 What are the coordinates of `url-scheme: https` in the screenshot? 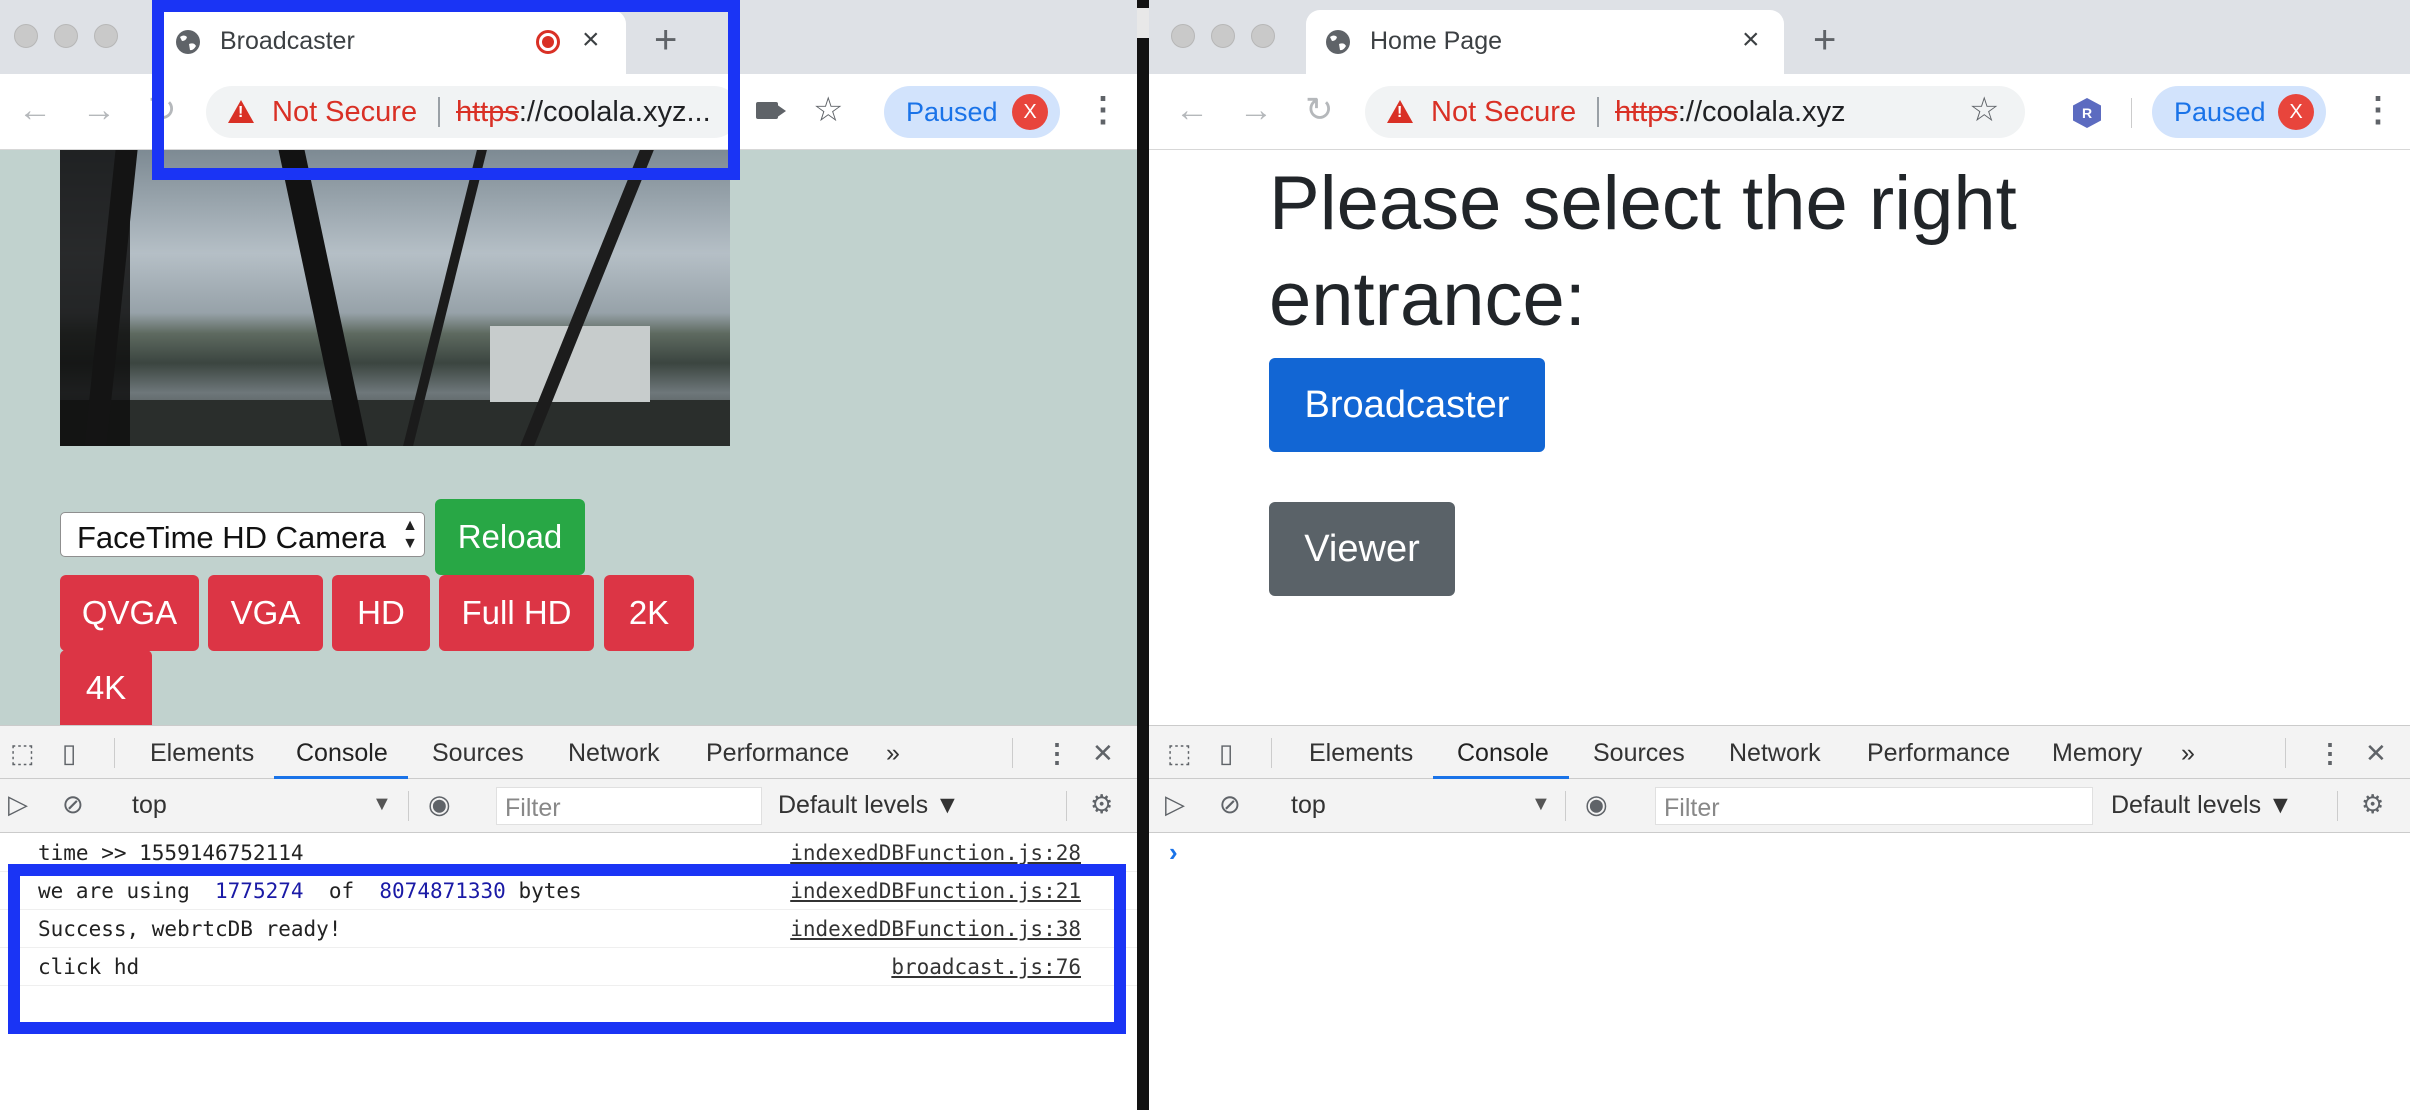 It's located at (1646, 112).